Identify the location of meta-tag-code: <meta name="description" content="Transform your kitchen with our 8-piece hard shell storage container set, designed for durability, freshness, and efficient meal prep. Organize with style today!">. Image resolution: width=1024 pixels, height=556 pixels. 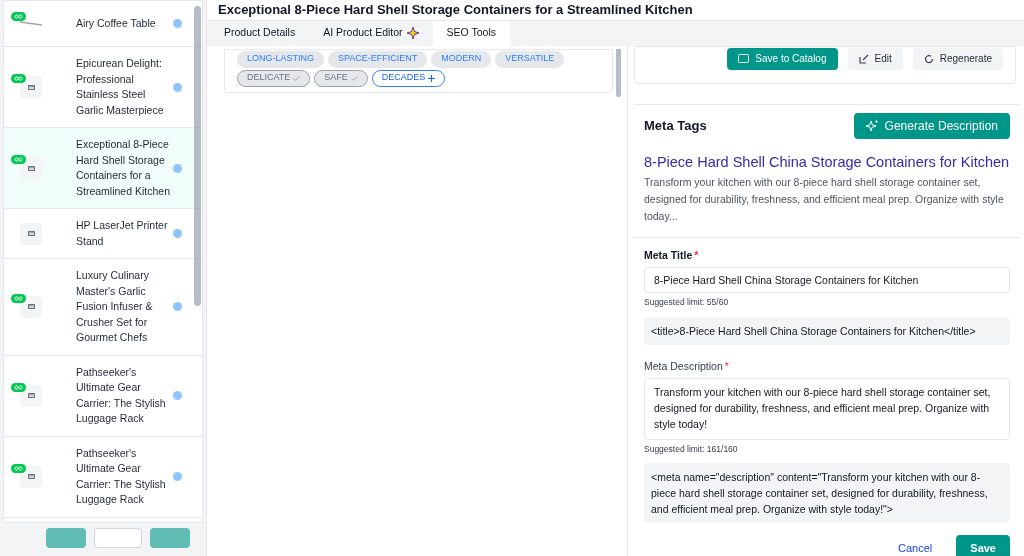
(827, 493).